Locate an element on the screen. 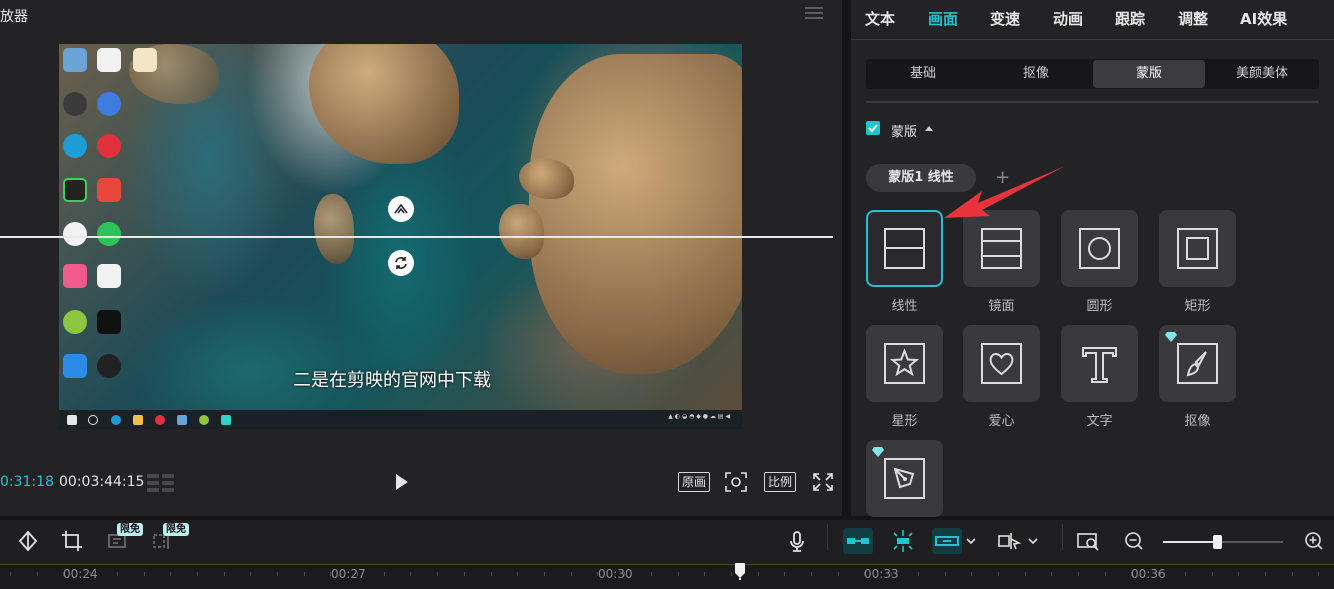  crop-icon is located at coordinates (72, 541).